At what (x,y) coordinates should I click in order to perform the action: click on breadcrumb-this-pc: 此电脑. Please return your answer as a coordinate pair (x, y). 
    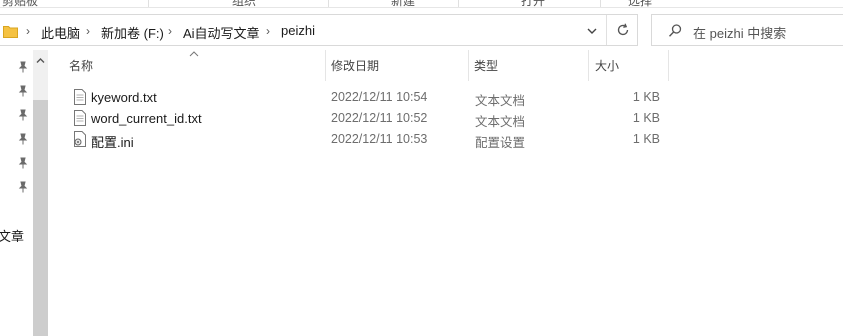
    Looking at the image, I should click on (60, 32).